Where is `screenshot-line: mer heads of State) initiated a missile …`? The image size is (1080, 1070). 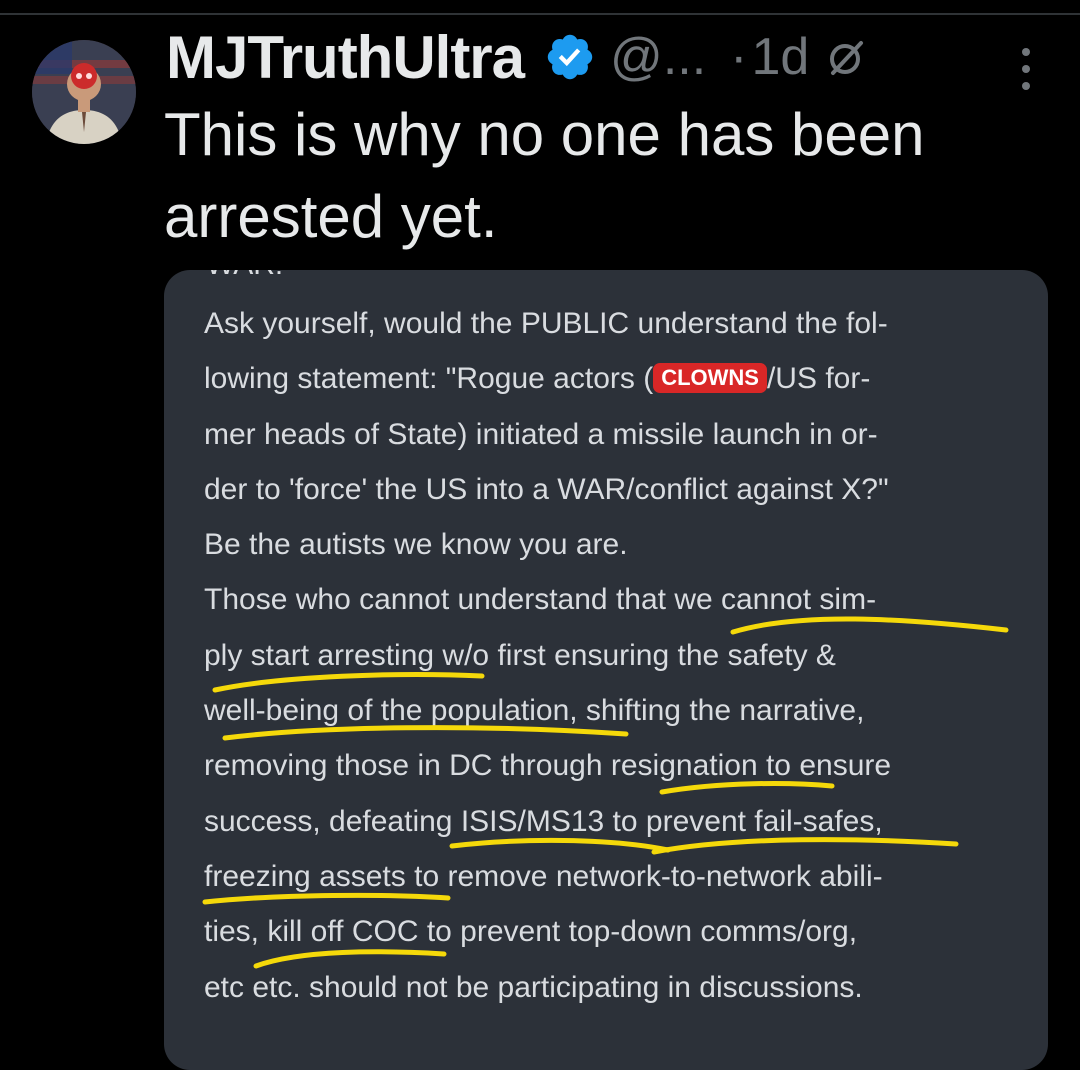
screenshot-line: mer heads of State) initiated a missile … is located at coordinates (541, 434).